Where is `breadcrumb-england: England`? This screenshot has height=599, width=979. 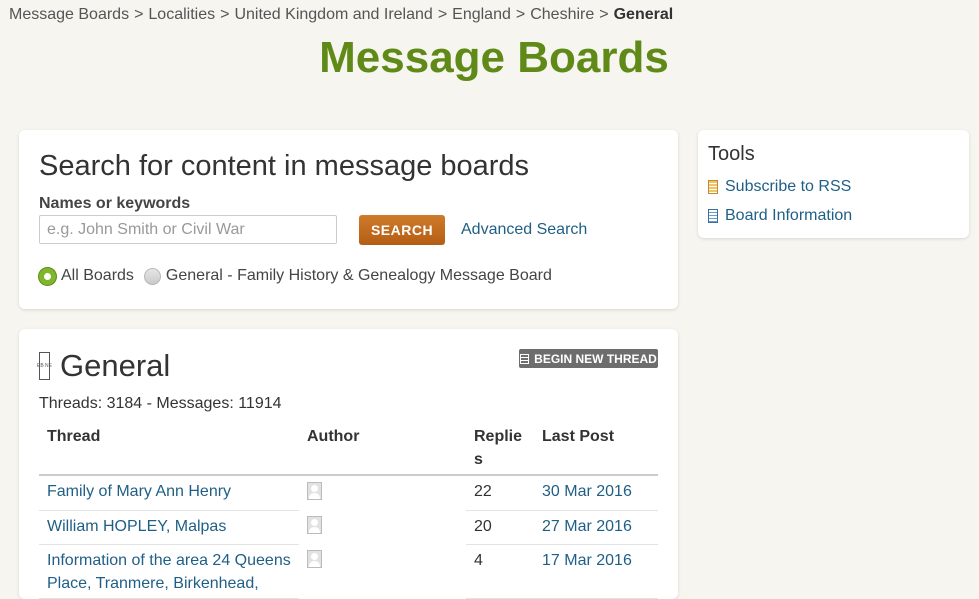 breadcrumb-england: England is located at coordinates (481, 14).